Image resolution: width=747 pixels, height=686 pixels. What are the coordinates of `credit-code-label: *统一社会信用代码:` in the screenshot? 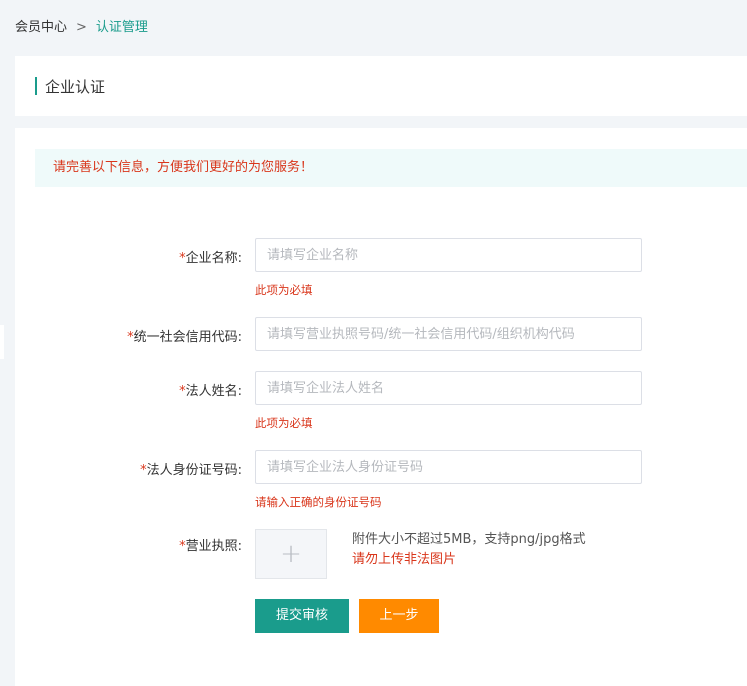 It's located at (184, 337).